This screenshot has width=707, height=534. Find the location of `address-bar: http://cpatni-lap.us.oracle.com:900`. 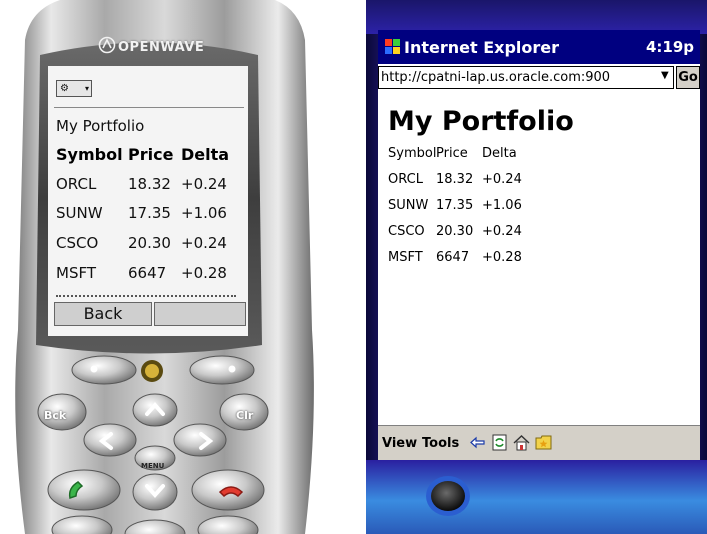

address-bar: http://cpatni-lap.us.oracle.com:900 is located at coordinates (526, 77).